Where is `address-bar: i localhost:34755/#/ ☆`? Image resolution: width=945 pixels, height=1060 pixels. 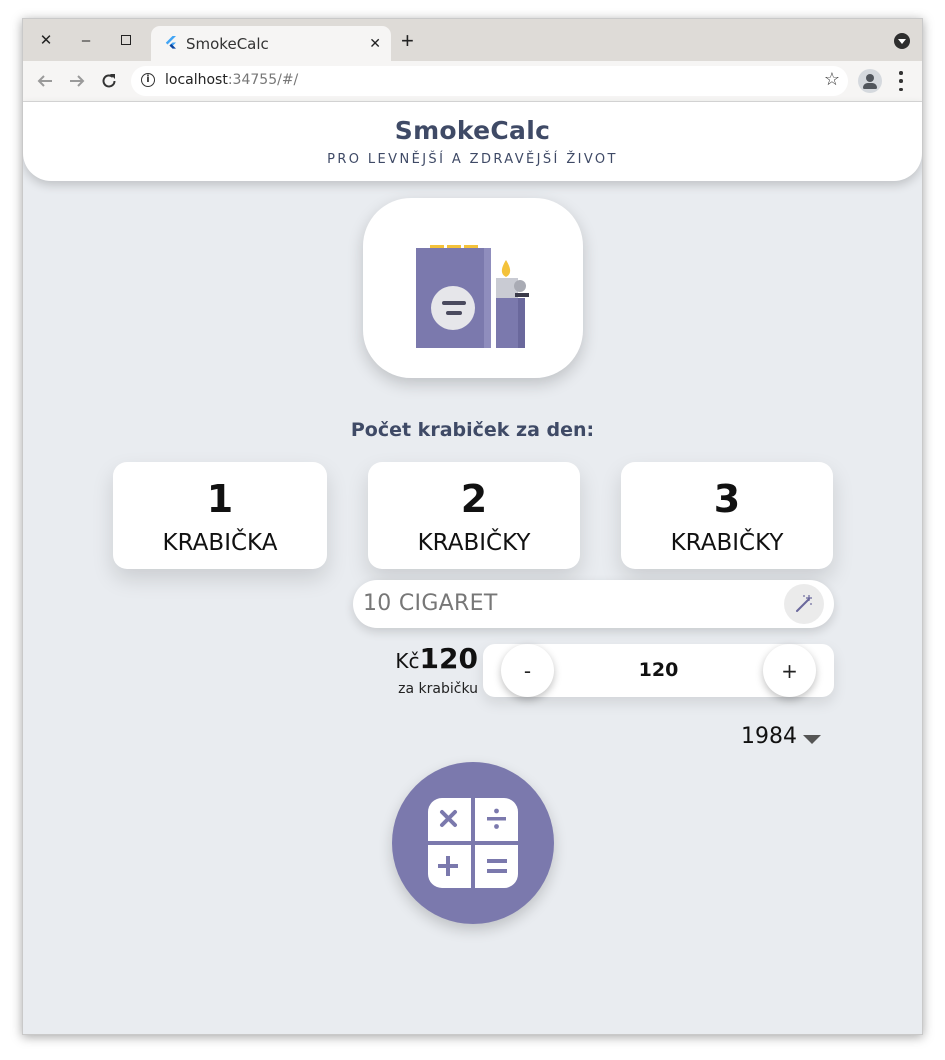 address-bar: i localhost:34755/#/ ☆ is located at coordinates (489, 81).